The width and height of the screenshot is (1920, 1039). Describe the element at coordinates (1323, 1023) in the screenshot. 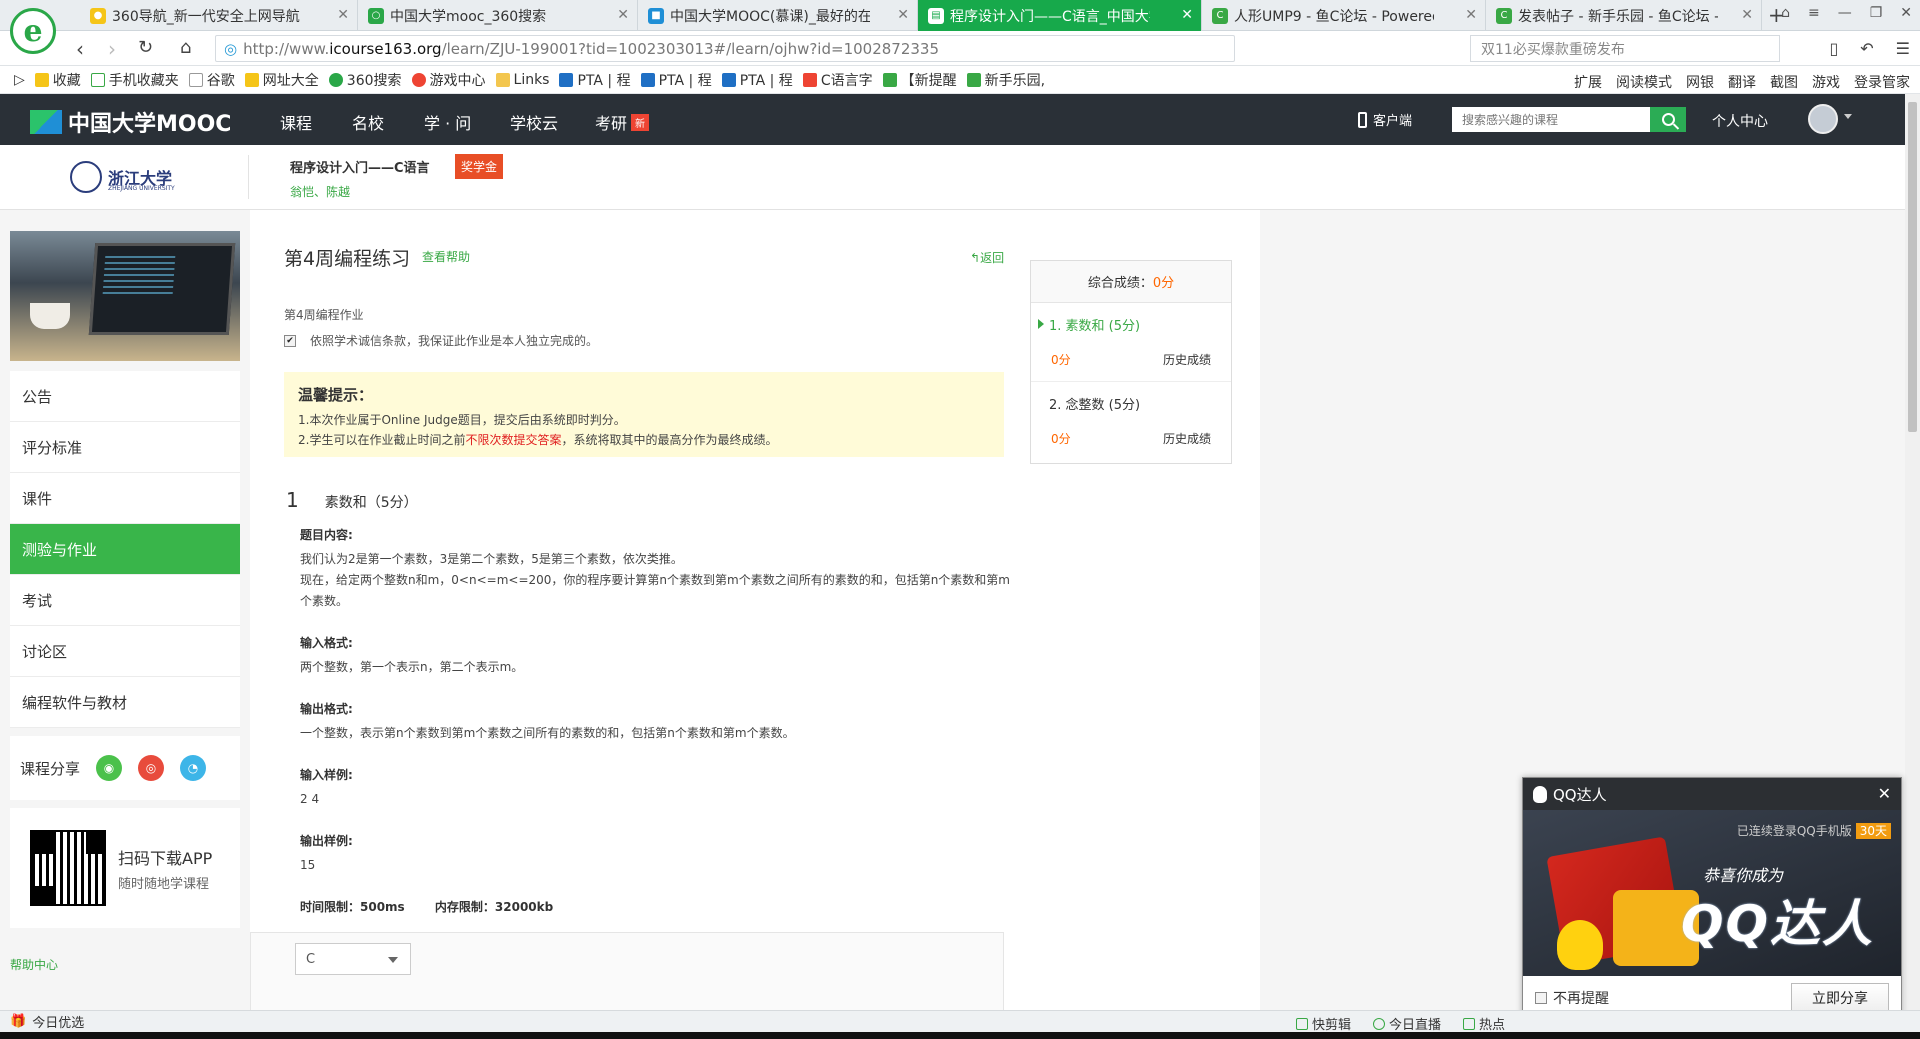

I see `quick-edit-link: 快剪辑` at that location.